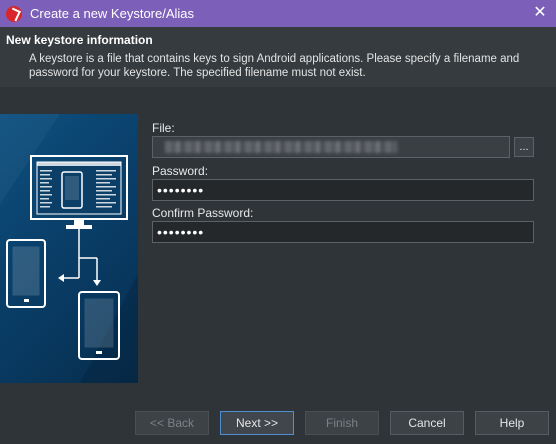 This screenshot has width=556, height=444. I want to click on app-logo-icon, so click(14, 13).